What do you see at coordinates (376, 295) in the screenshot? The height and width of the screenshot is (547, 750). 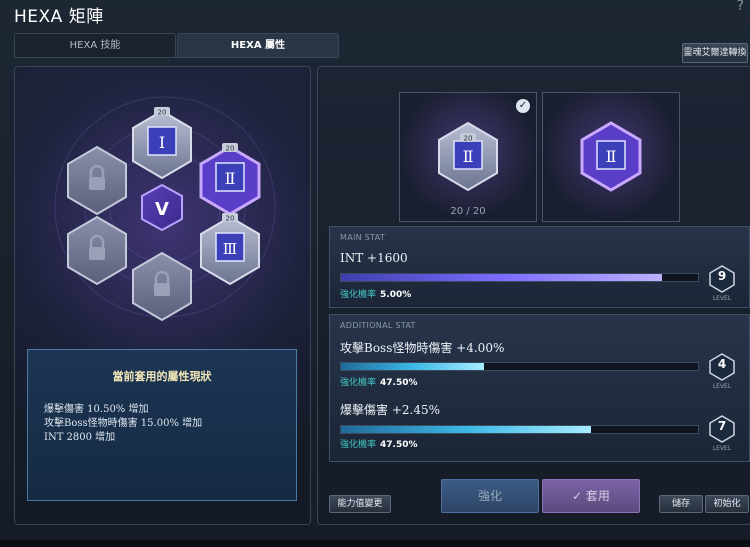 I see `main-stat-rate: 強化機率 5.00%` at bounding box center [376, 295].